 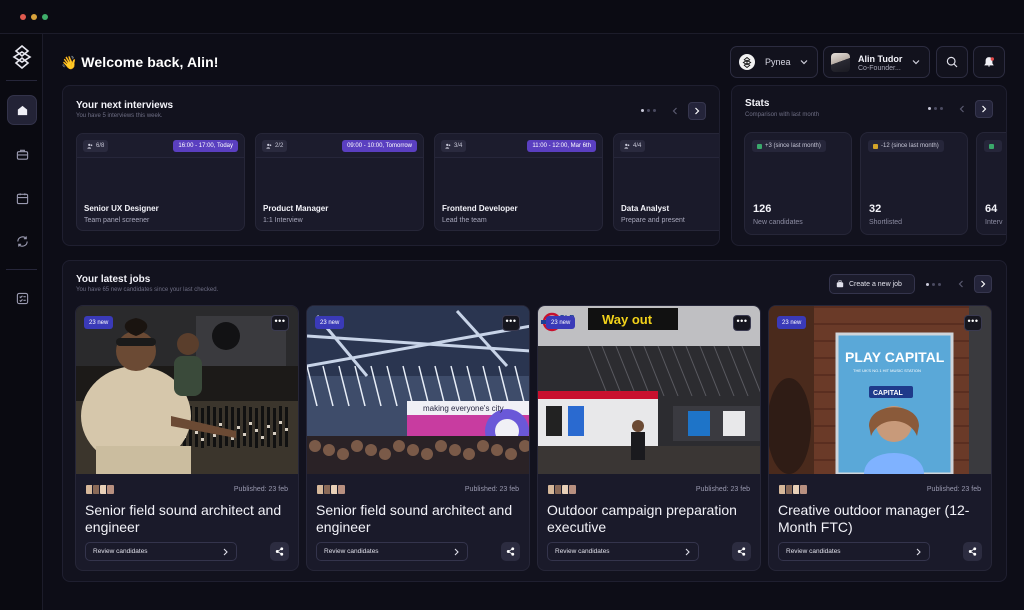 I want to click on stats-title: Stats, so click(x=757, y=103).